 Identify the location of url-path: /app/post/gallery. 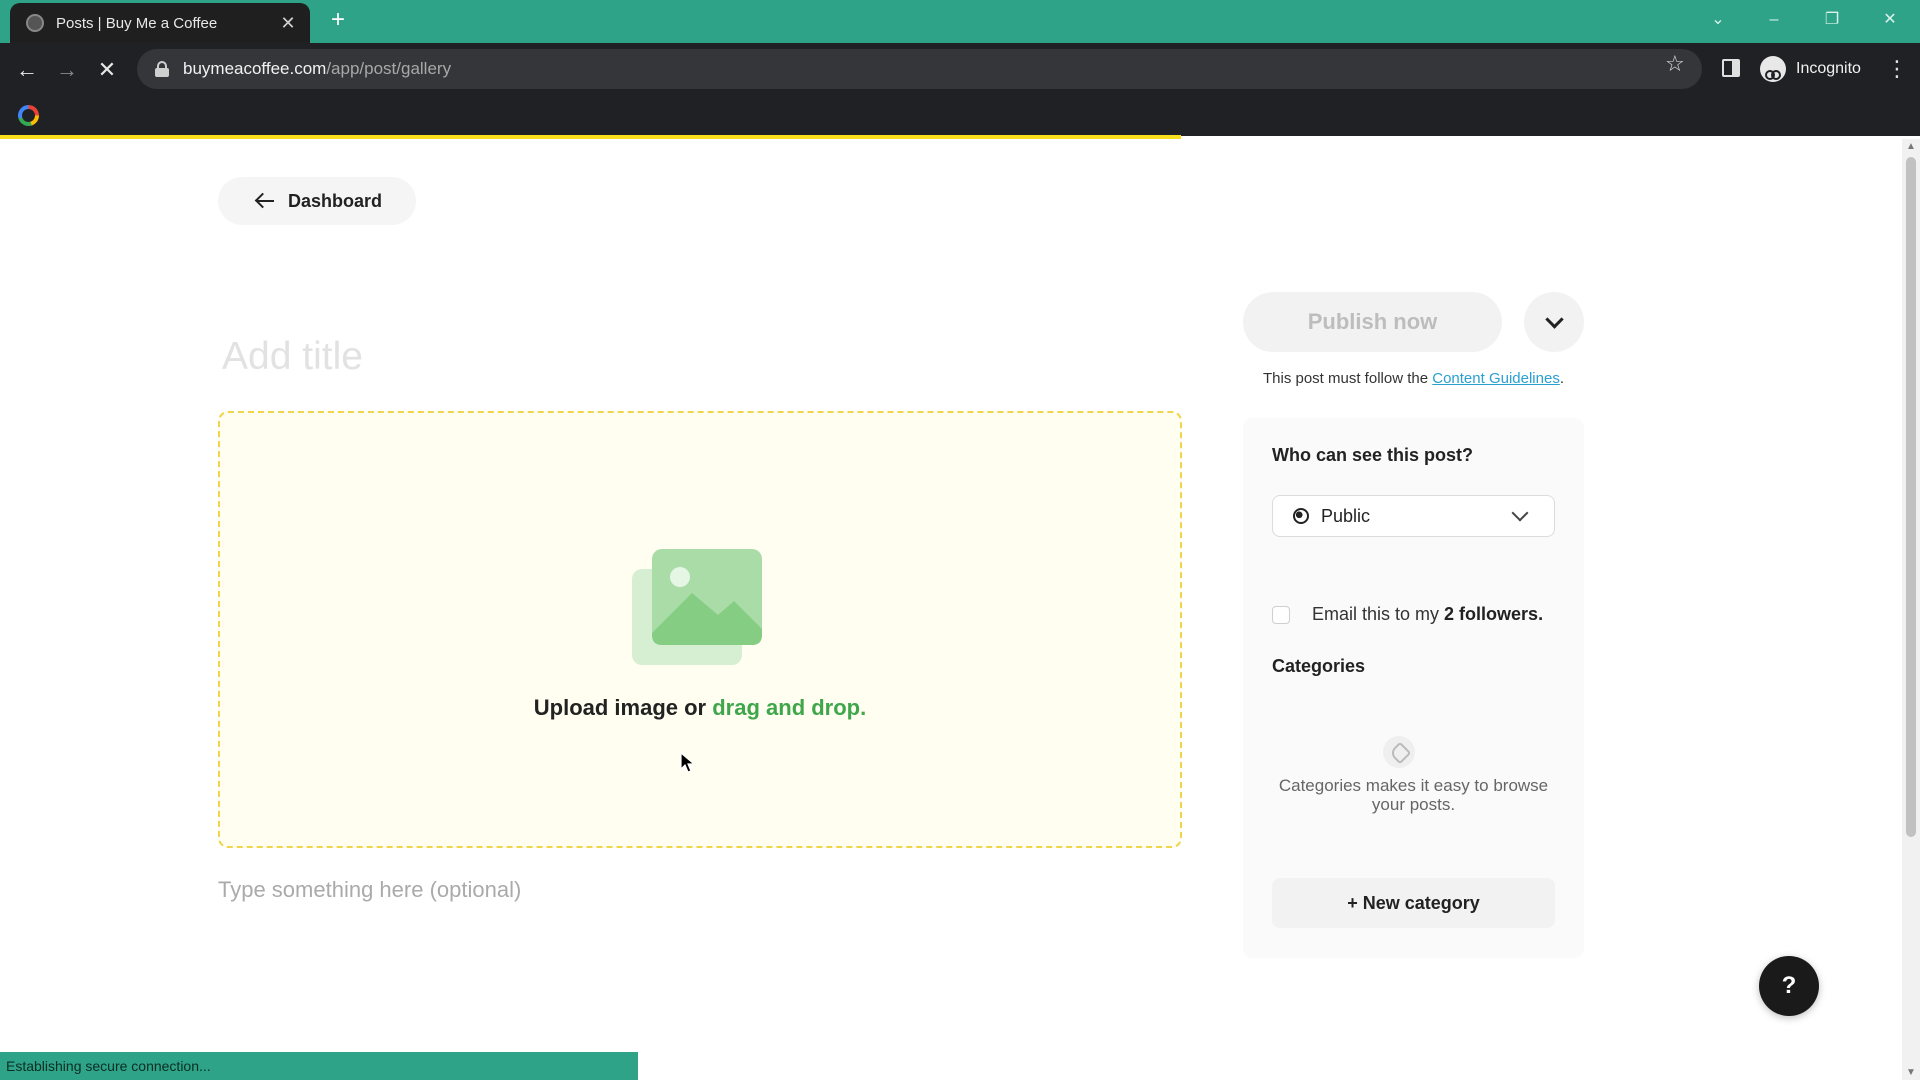
(389, 68).